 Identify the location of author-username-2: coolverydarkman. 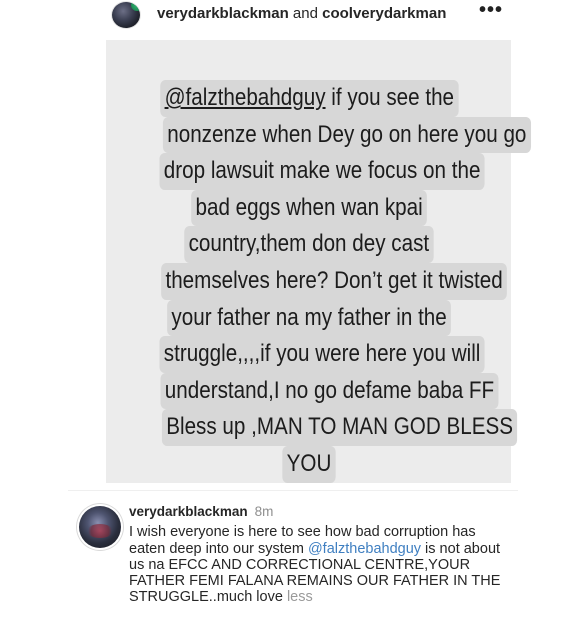
(384, 13).